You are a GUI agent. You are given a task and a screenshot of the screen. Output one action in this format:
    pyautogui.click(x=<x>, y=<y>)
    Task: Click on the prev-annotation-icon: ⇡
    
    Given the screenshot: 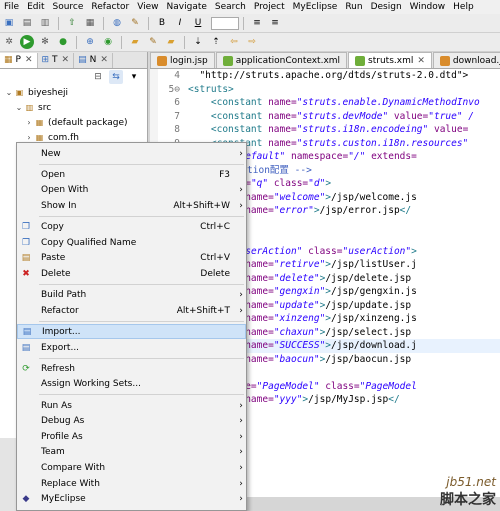 What is the action you would take?
    pyautogui.click(x=216, y=42)
    